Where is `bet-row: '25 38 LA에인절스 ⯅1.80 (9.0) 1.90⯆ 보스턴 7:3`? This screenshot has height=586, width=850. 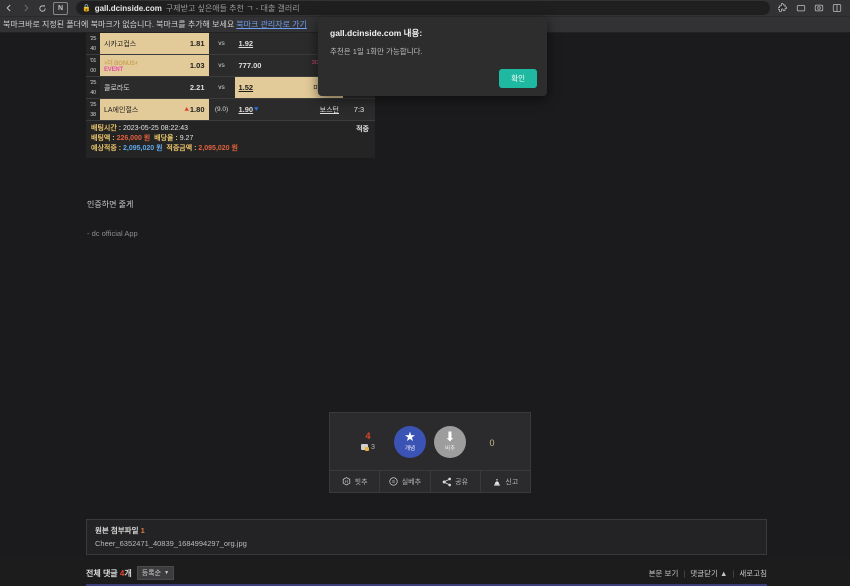 bet-row: '25 38 LA에인절스 ⯅1.80 (9.0) 1.90⯆ 보스턴 7:3 is located at coordinates (230, 110).